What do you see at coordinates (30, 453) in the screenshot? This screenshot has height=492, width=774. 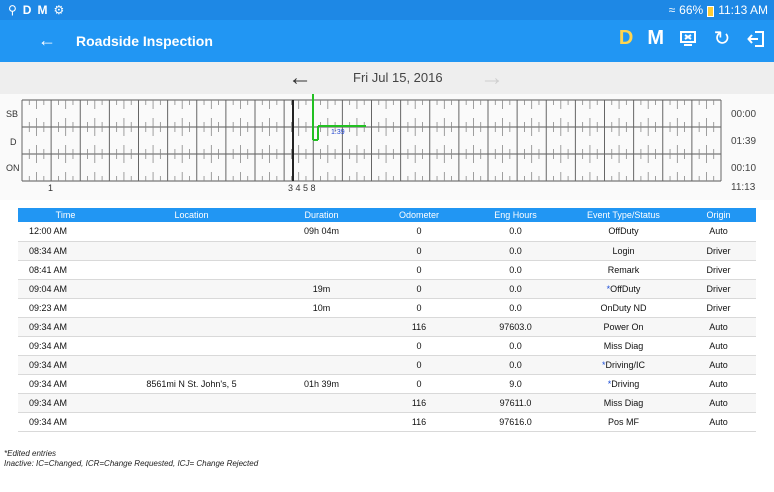 I see `edited-entries-note: *Edited entries` at bounding box center [30, 453].